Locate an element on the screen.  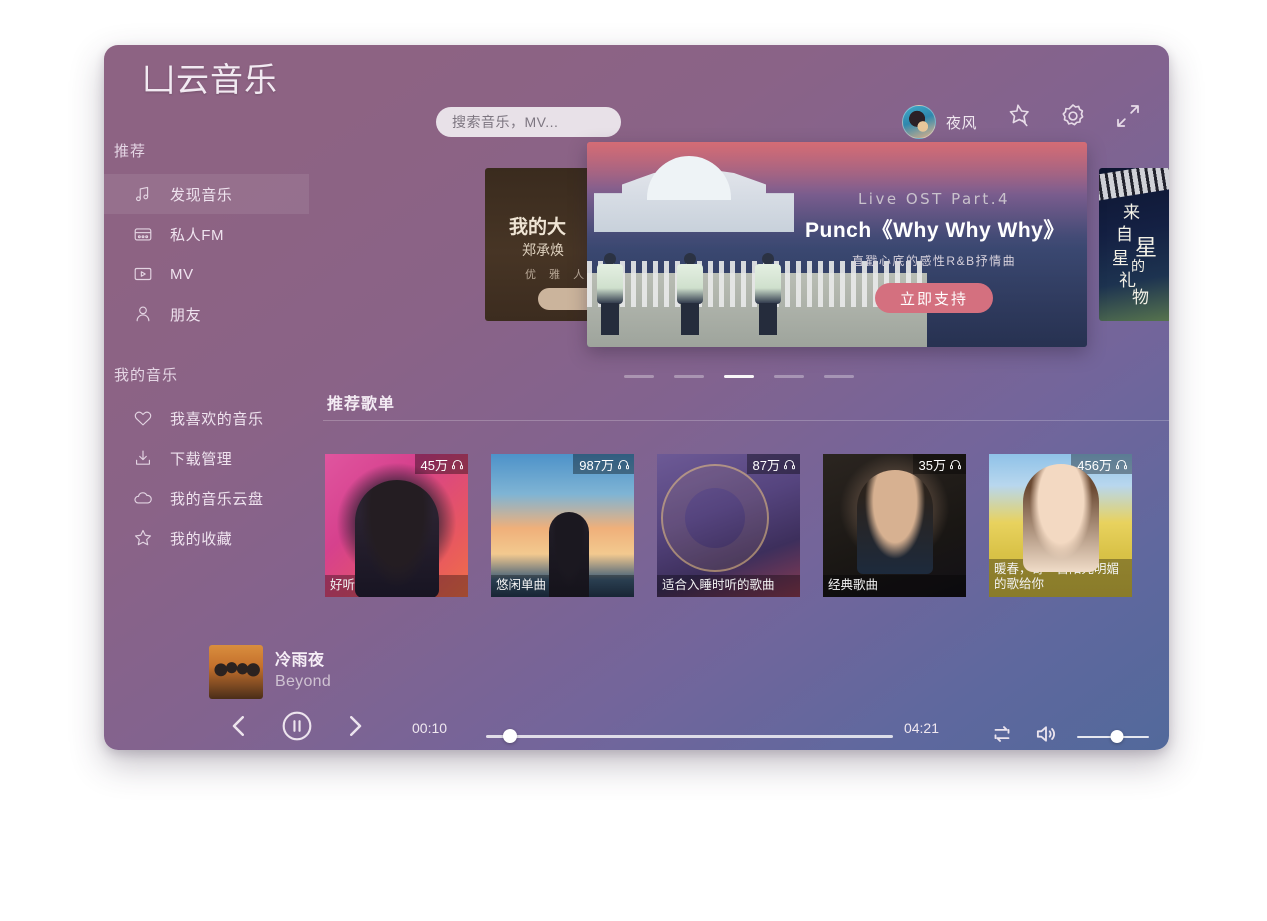
dome-decor is located at coordinates (689, 178).